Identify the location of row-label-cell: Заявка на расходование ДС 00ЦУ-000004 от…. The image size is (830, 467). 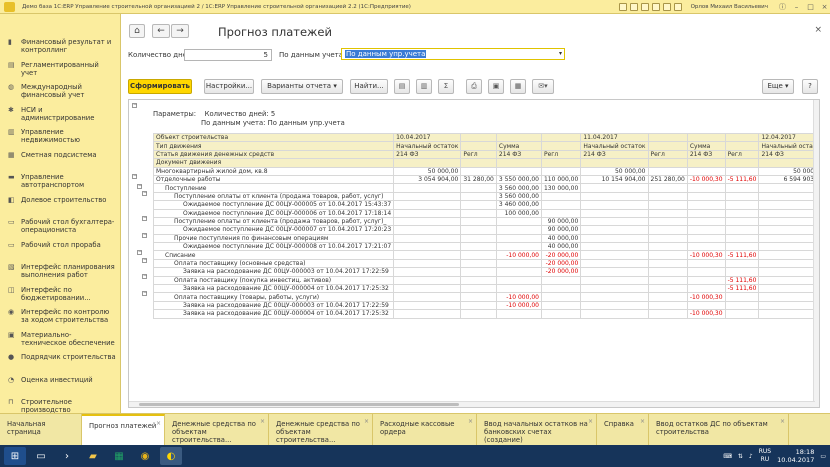
(273, 314).